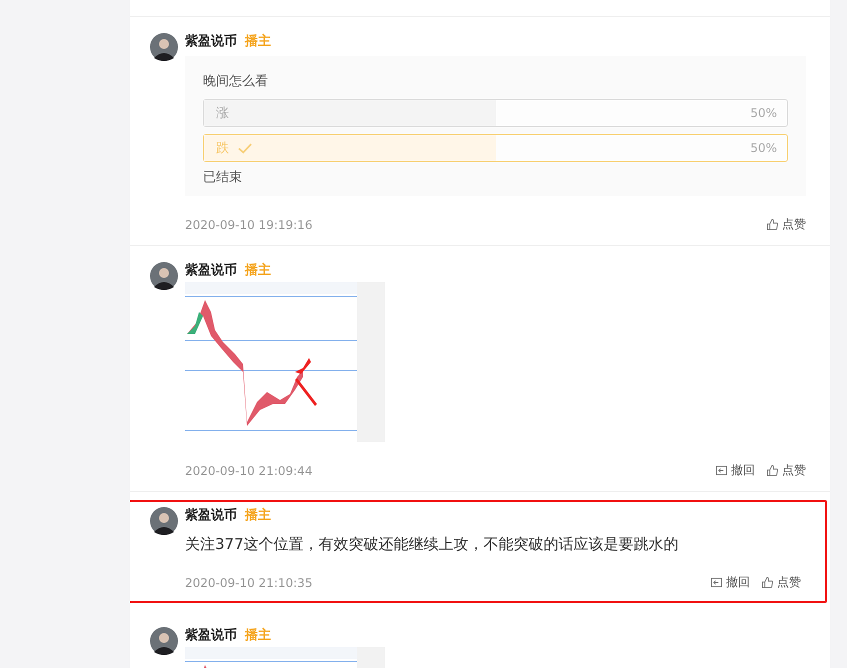 Image resolution: width=847 pixels, height=668 pixels. I want to click on post-time: 2020-09-10 21:10:35, so click(248, 583).